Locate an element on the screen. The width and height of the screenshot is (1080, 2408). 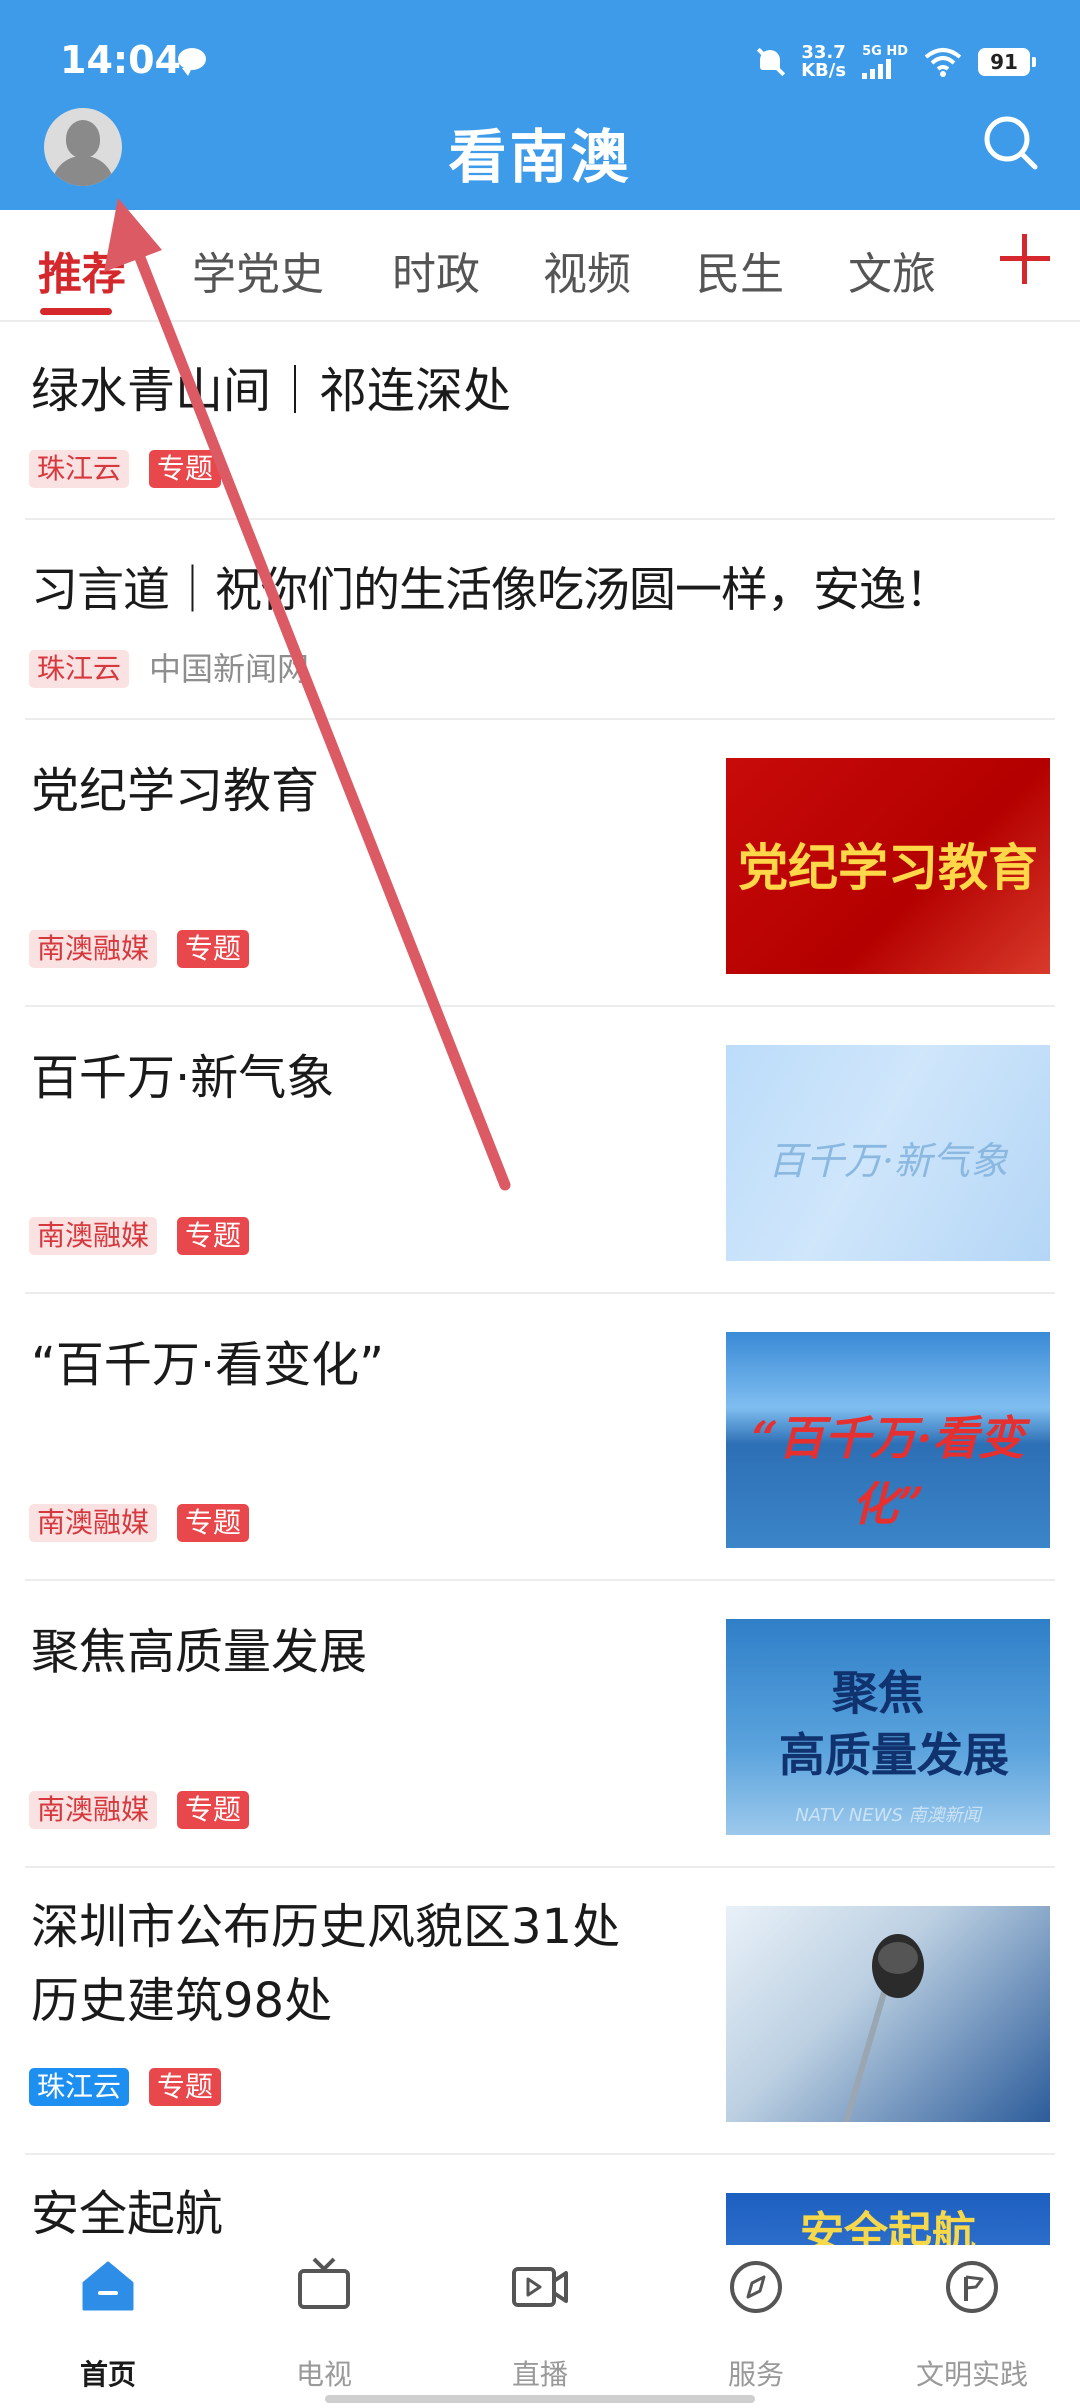
search-icon is located at coordinates (1010, 142).